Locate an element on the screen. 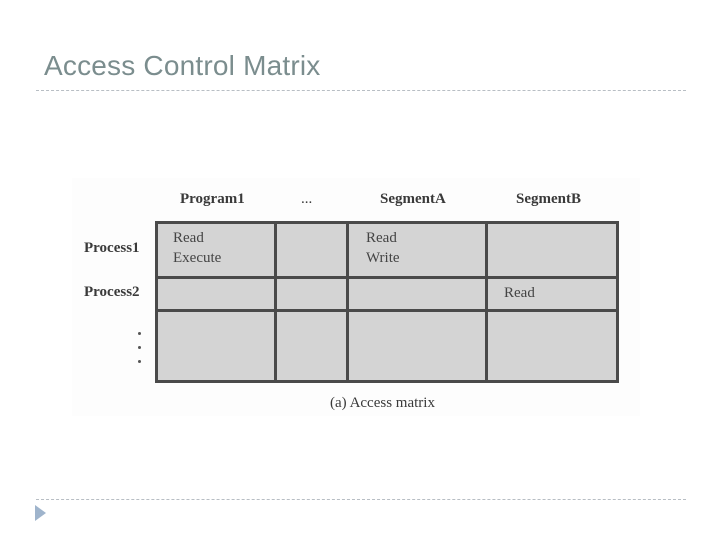  column-header-segmenta: SegmentA is located at coordinates (413, 199).